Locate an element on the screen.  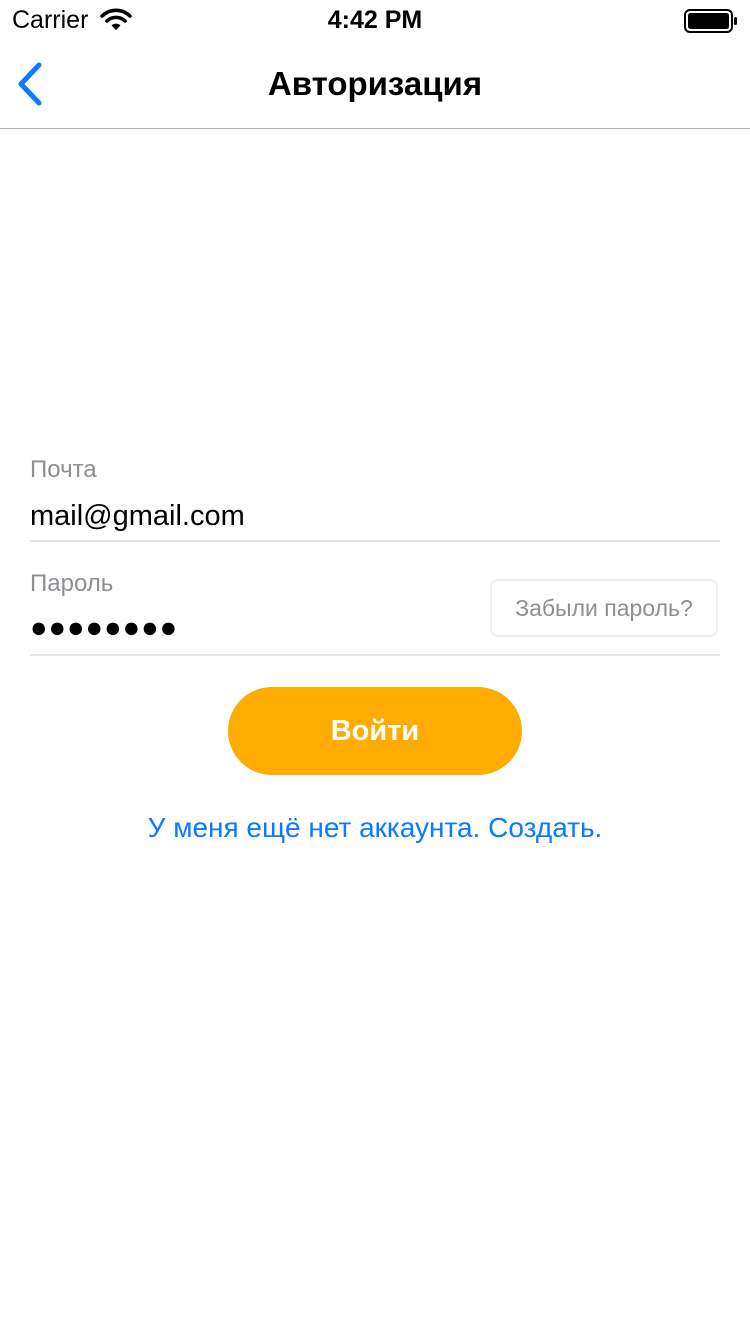
status-bar: Carrier 4:42 PM is located at coordinates (375, 20).